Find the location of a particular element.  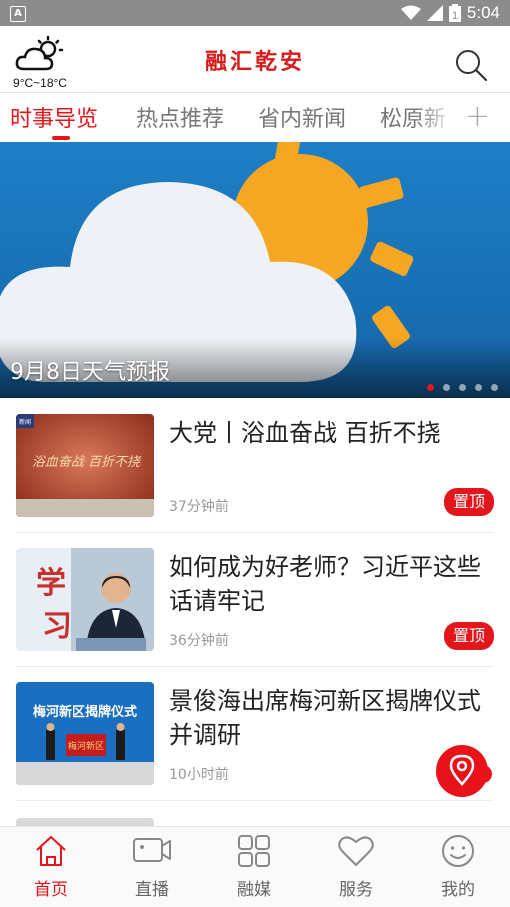

temperature-range: 9°C~18°C is located at coordinates (40, 83).